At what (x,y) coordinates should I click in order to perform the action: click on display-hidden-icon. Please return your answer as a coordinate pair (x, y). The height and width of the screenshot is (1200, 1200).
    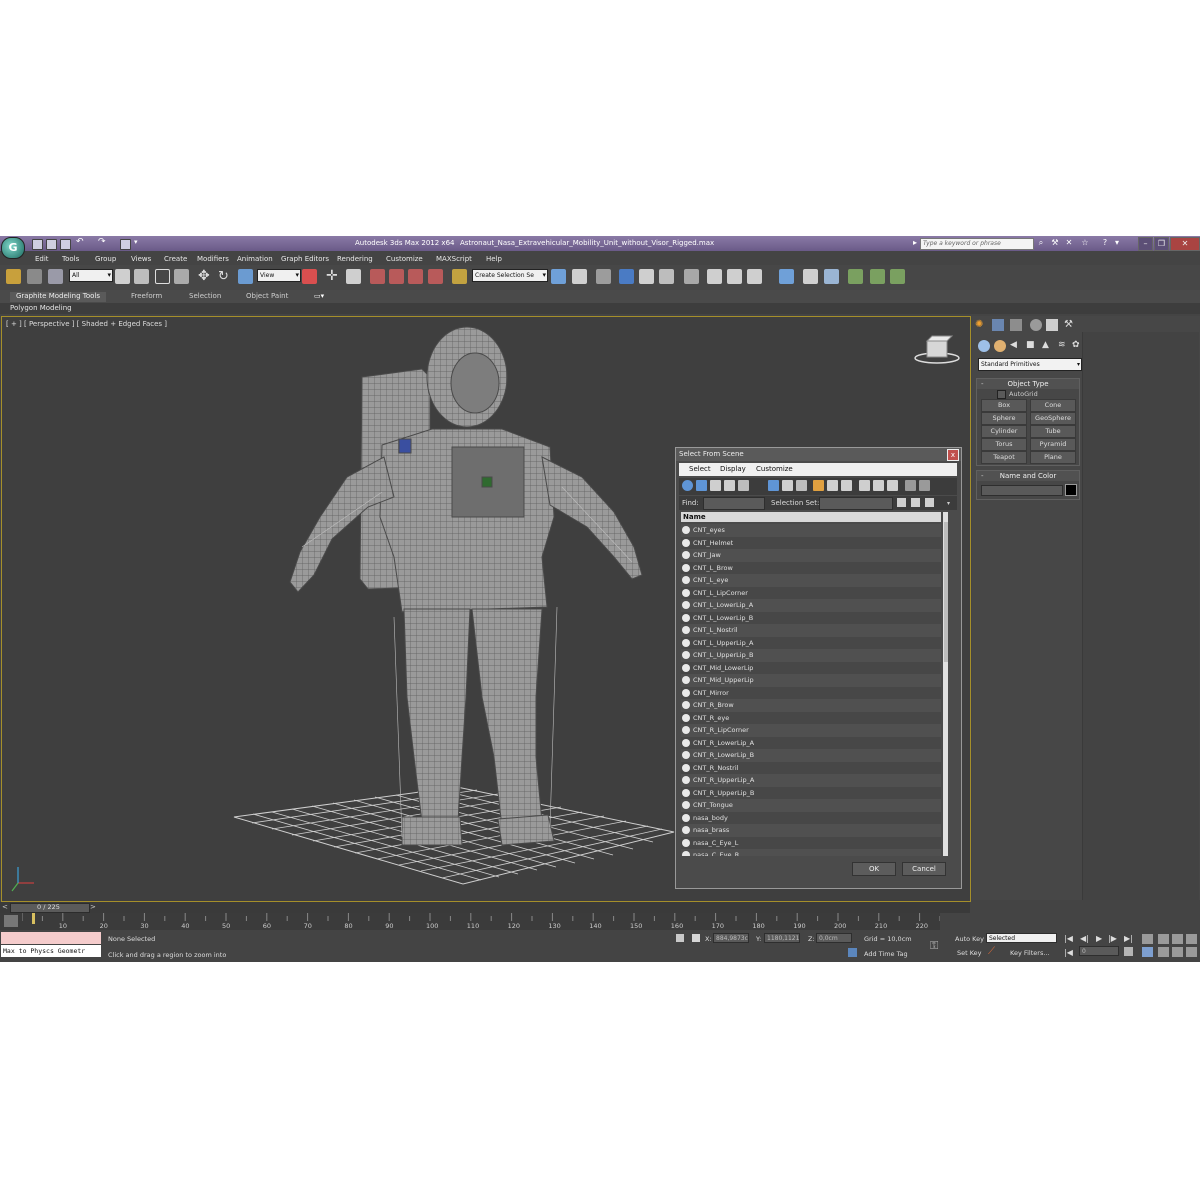
    Looking at the image, I should click on (846, 485).